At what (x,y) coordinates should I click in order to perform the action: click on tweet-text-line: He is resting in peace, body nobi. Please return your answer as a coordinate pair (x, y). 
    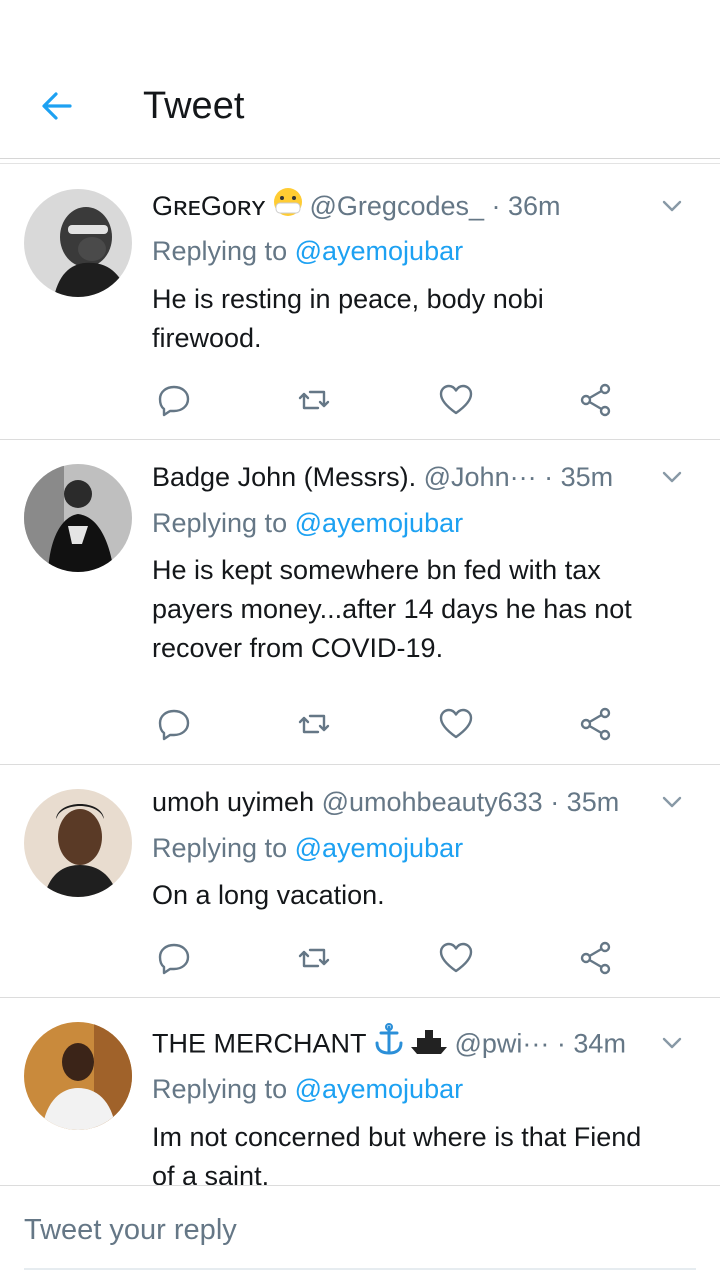
    Looking at the image, I should click on (348, 299).